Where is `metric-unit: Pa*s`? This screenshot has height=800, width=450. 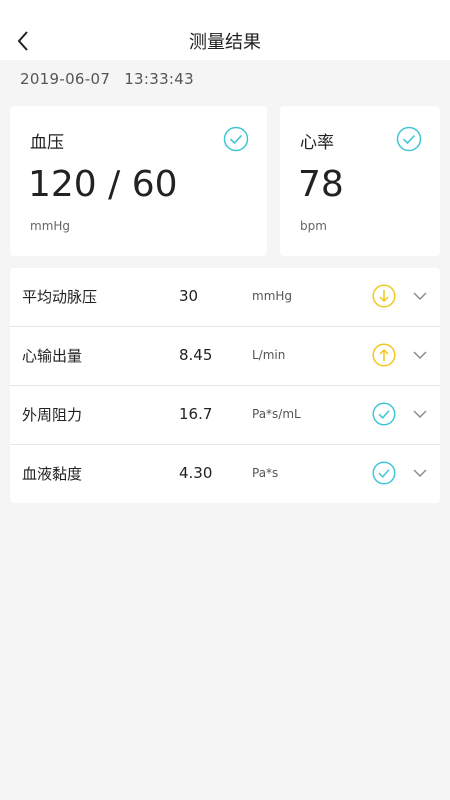 metric-unit: Pa*s is located at coordinates (265, 473).